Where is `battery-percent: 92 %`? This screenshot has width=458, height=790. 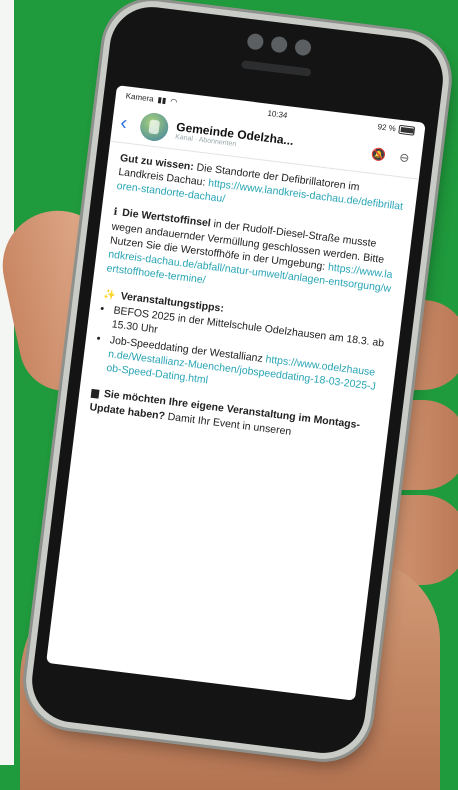
battery-percent: 92 % is located at coordinates (387, 127).